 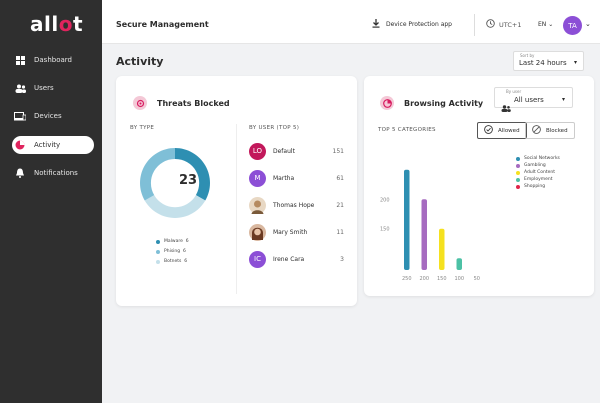 I want to click on avatar: M, so click(x=257, y=178).